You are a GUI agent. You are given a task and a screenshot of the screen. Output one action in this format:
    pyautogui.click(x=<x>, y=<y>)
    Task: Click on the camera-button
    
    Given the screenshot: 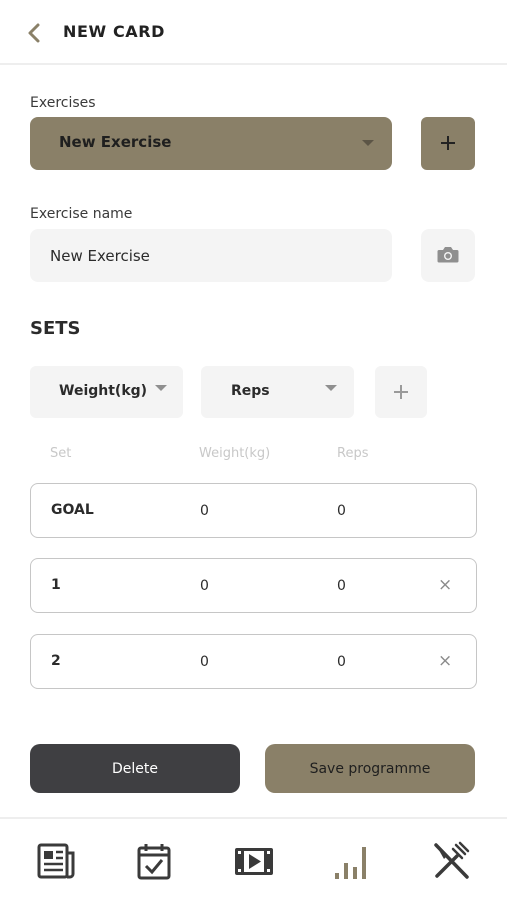 What is the action you would take?
    pyautogui.click(x=448, y=255)
    